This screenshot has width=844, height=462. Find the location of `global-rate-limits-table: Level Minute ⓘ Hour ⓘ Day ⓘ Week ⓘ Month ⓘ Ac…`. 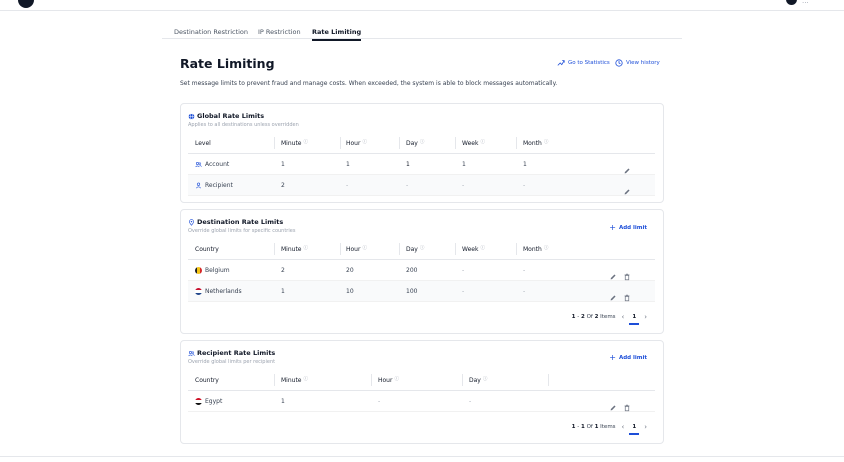

global-rate-limits-table: Level Minute ⓘ Hour ⓘ Day ⓘ Week ⓘ Month ⓘ Ac… is located at coordinates (421, 164).